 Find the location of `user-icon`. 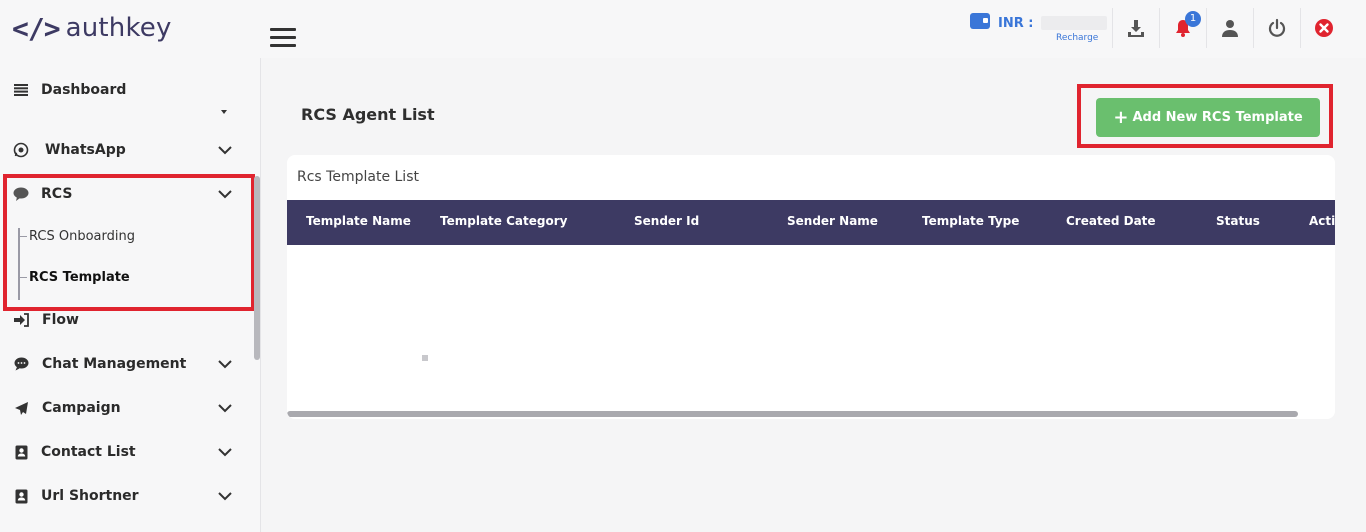

user-icon is located at coordinates (1230, 28).